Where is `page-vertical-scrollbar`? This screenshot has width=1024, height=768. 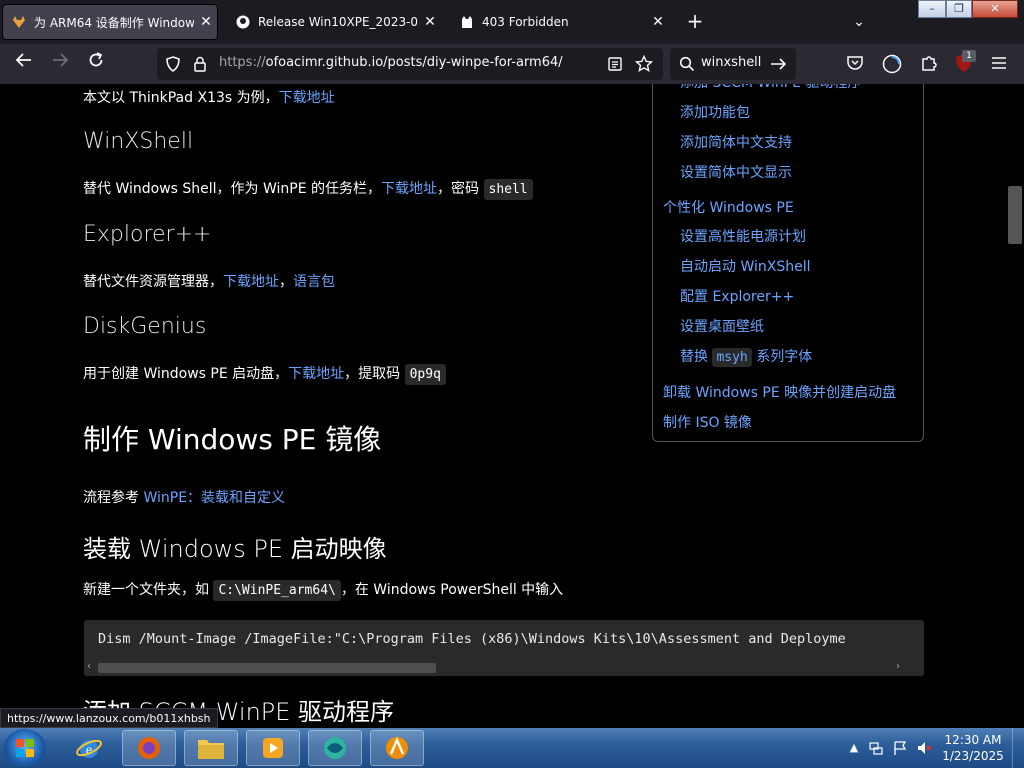
page-vertical-scrollbar is located at coordinates (1015, 406).